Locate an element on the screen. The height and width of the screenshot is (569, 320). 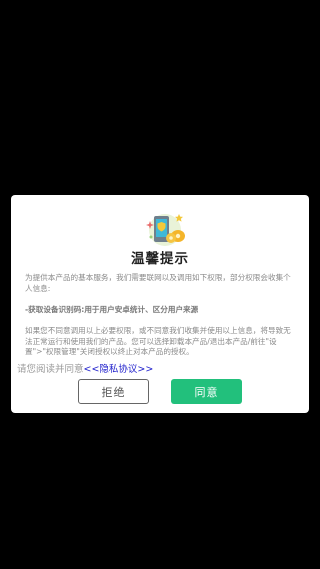
phone-shield-illustration-icon is located at coordinates (165, 230).